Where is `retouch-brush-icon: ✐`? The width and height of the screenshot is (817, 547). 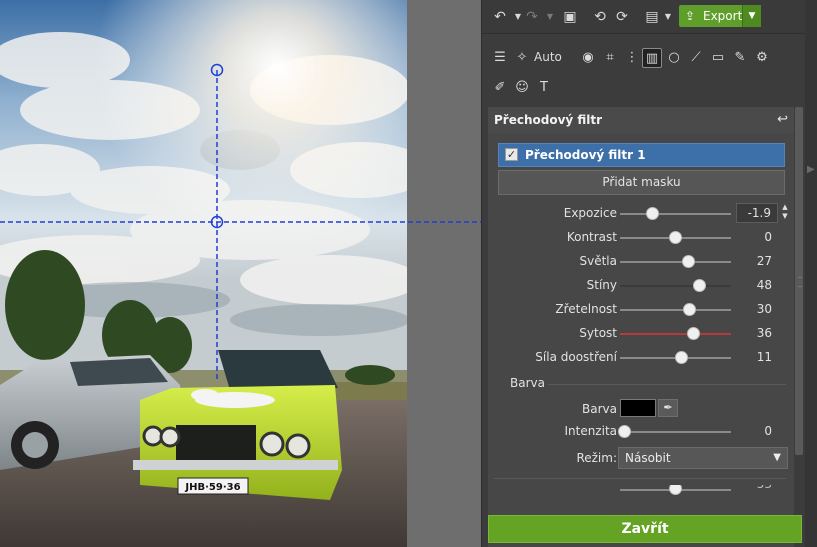 retouch-brush-icon: ✐ is located at coordinates (500, 88).